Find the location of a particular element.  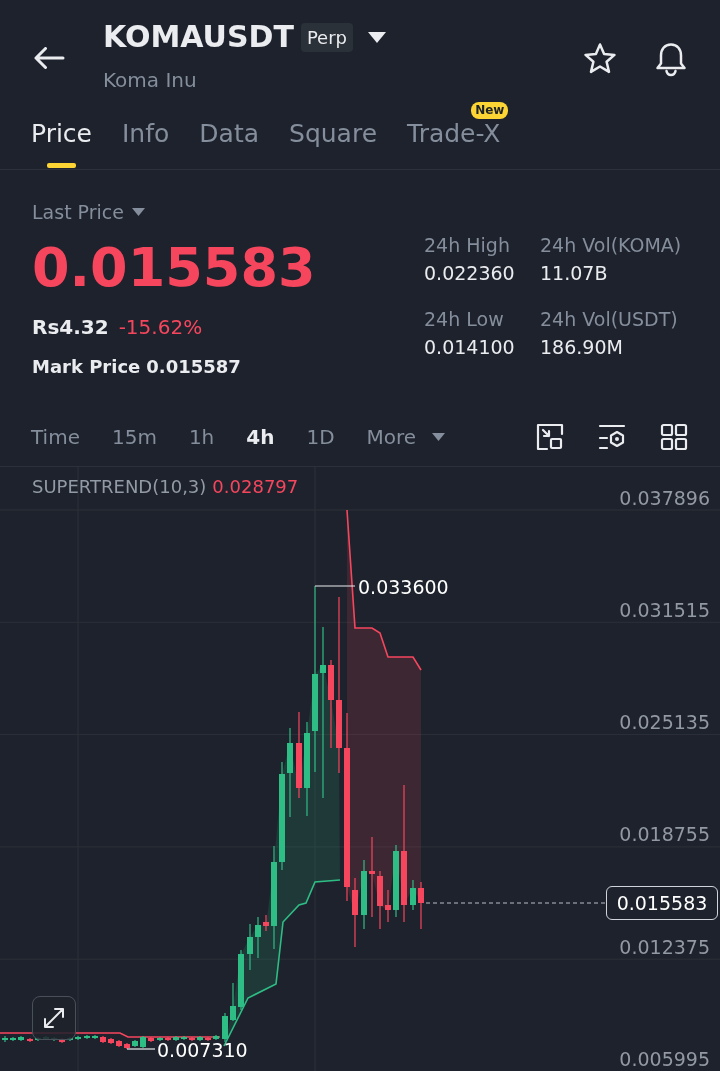

more-menu: More is located at coordinates (406, 437).